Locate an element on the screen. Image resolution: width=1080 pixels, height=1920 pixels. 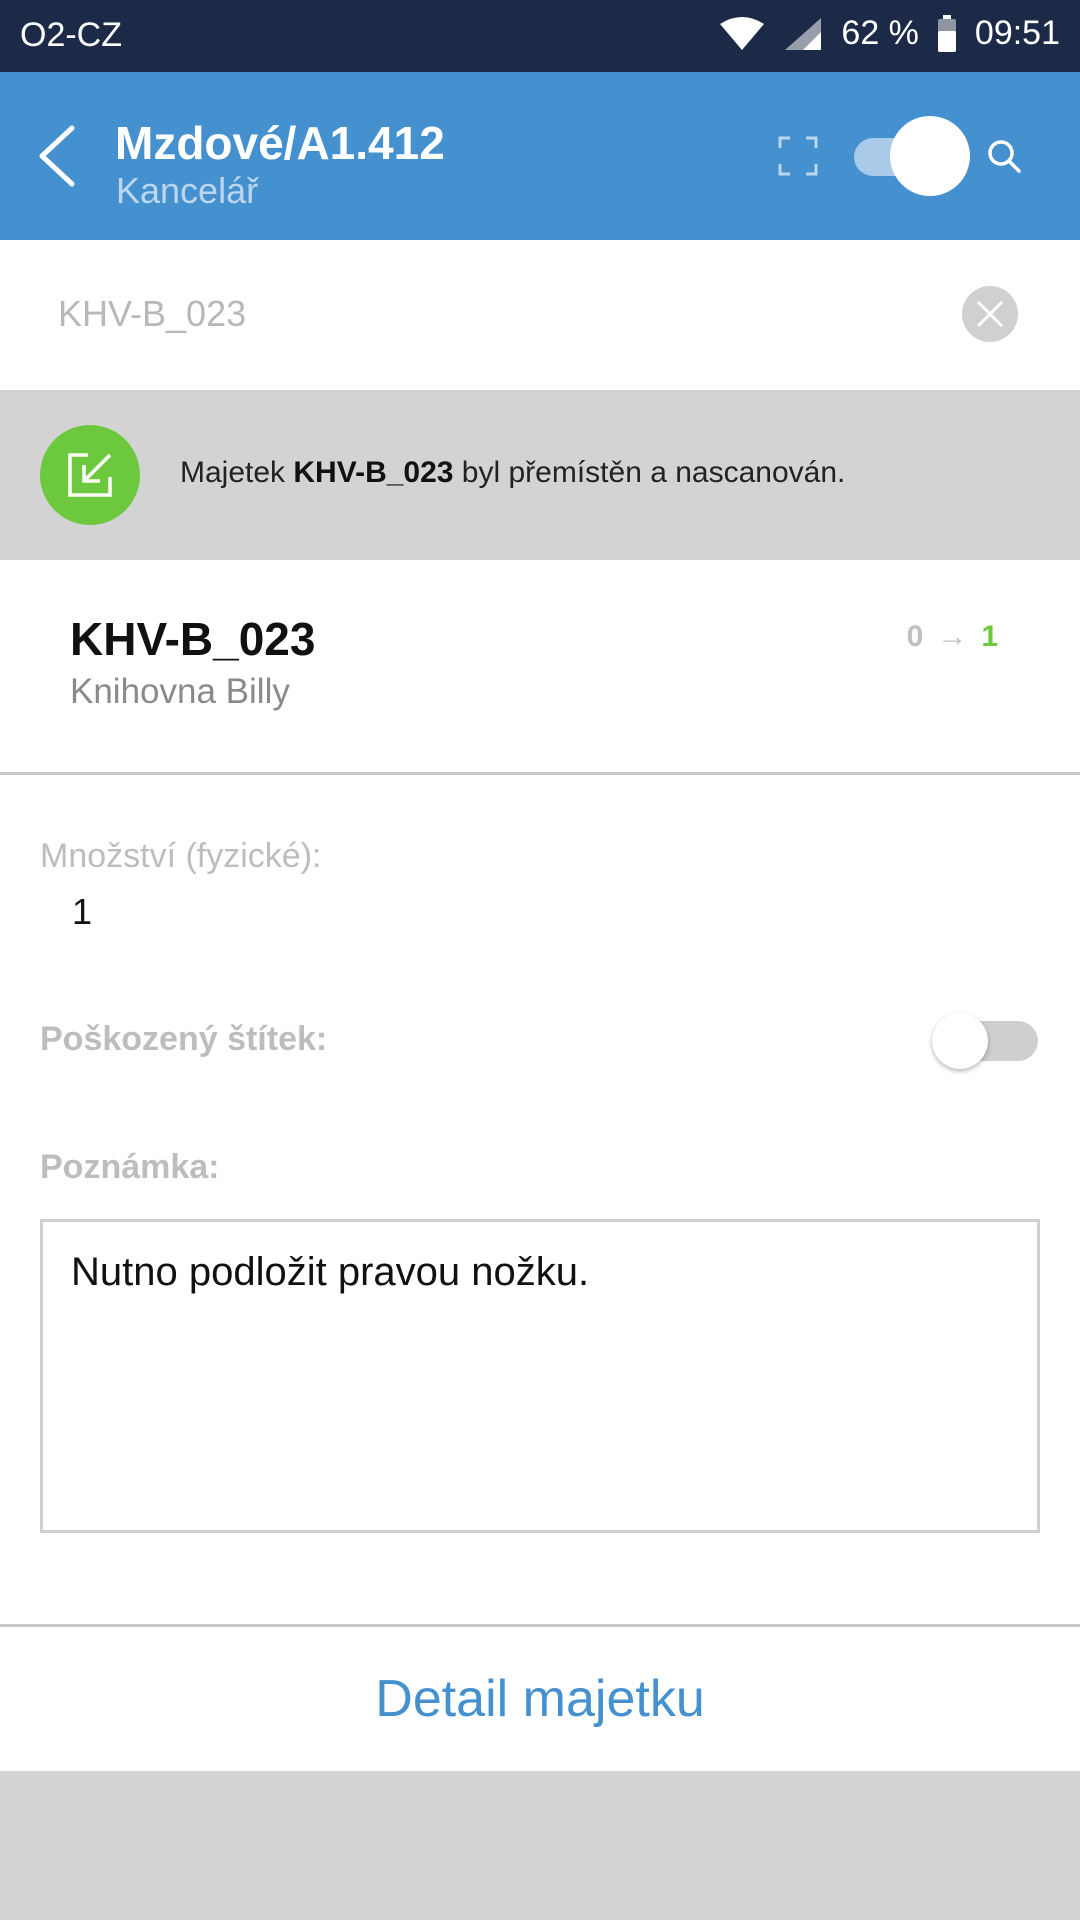
quantity-change: 0 → 1 is located at coordinates (952, 637).